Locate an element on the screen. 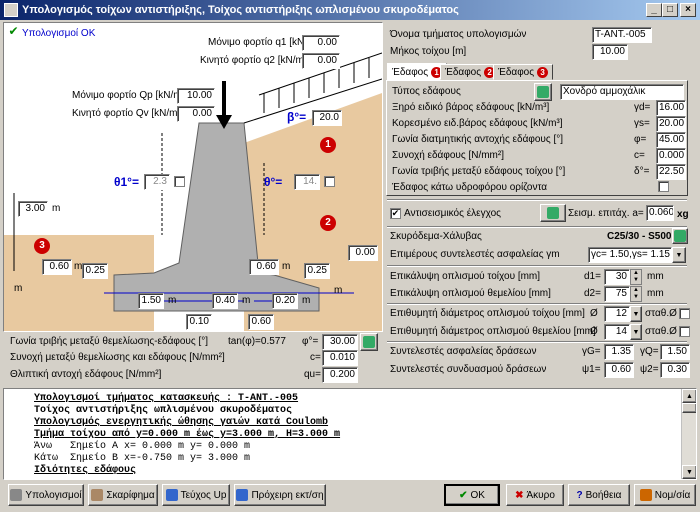 The image size is (700, 512). length-input: 10.00 is located at coordinates (610, 52).